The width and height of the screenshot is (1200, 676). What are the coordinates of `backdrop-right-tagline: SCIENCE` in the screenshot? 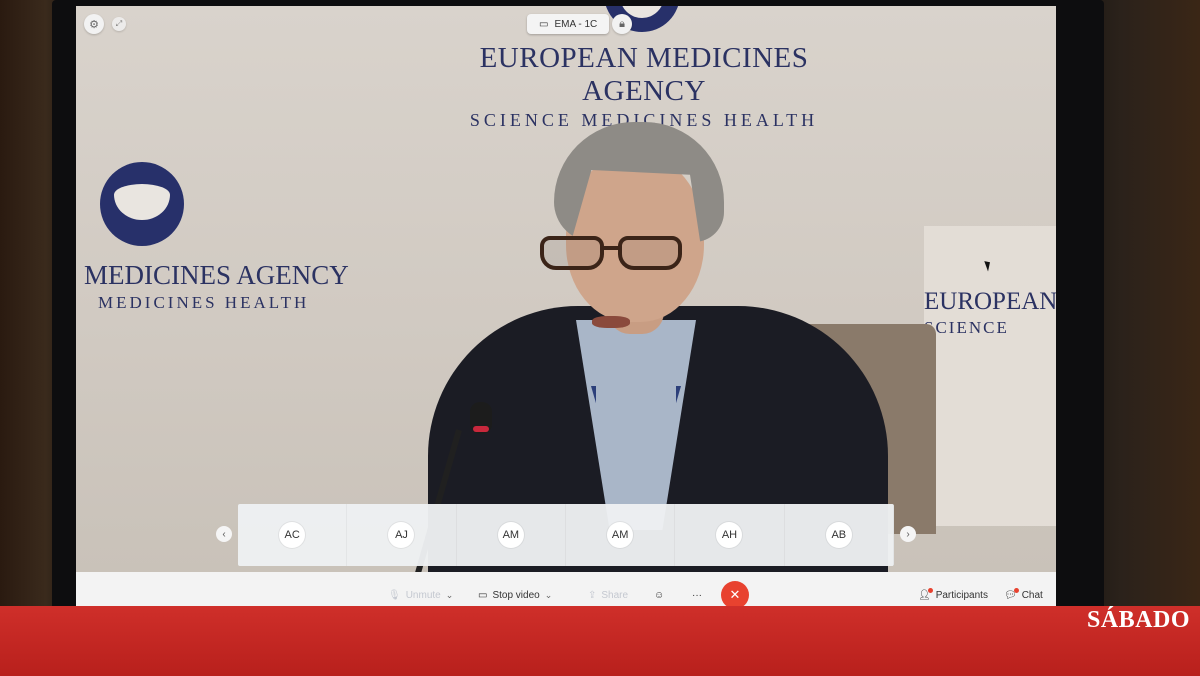 It's located at (966, 327).